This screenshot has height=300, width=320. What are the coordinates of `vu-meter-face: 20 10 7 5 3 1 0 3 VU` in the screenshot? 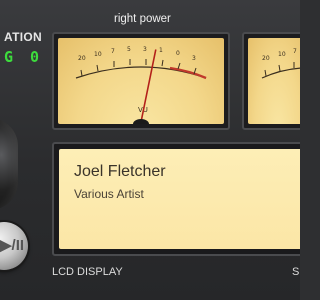 It's located at (141, 81).